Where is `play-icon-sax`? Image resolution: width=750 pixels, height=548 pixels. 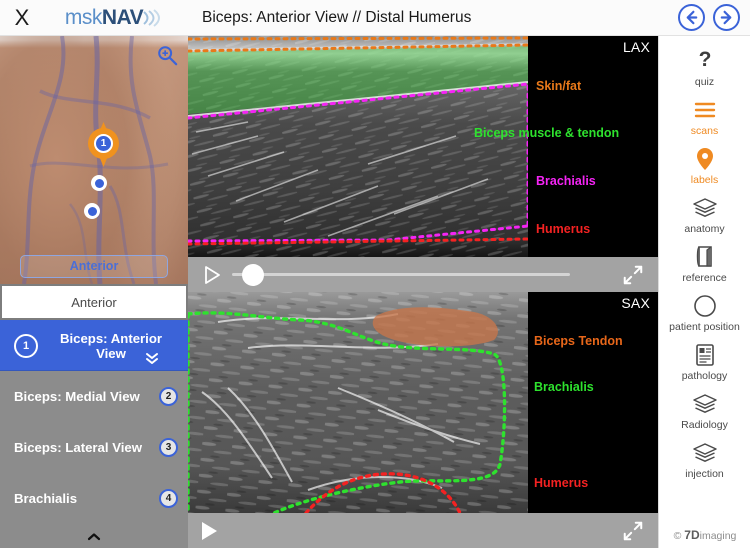
play-icon-sax is located at coordinates (209, 530).